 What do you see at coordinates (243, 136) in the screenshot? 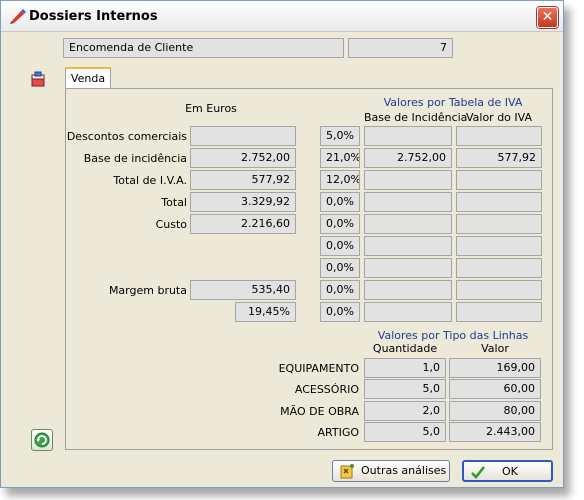
I see `descontos-field` at bounding box center [243, 136].